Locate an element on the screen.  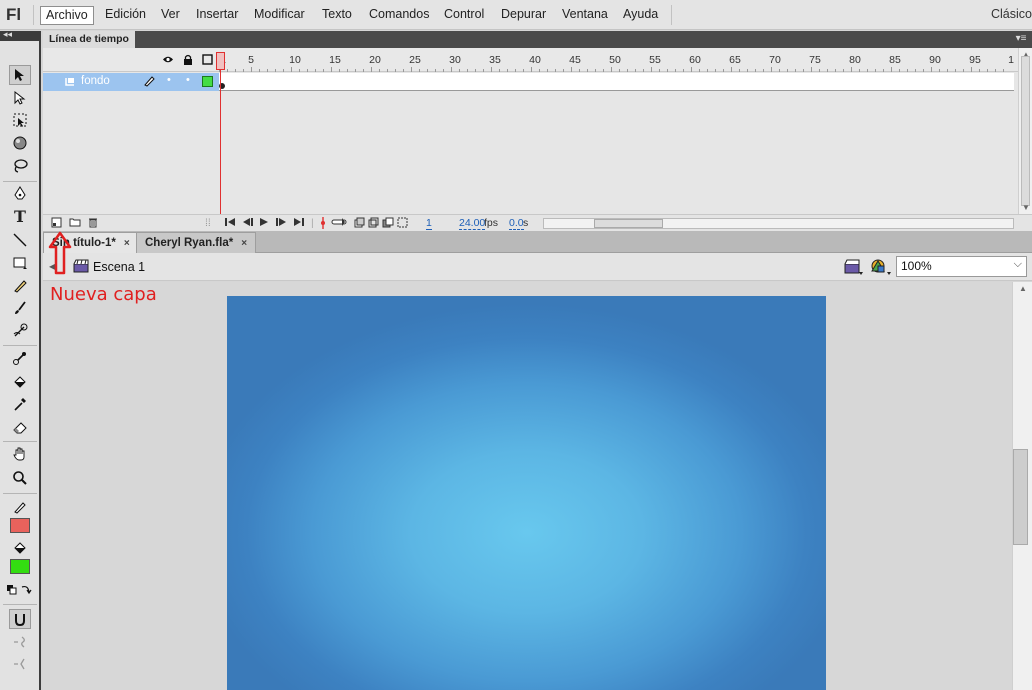
straighten-icon is located at coordinates (20, 664).